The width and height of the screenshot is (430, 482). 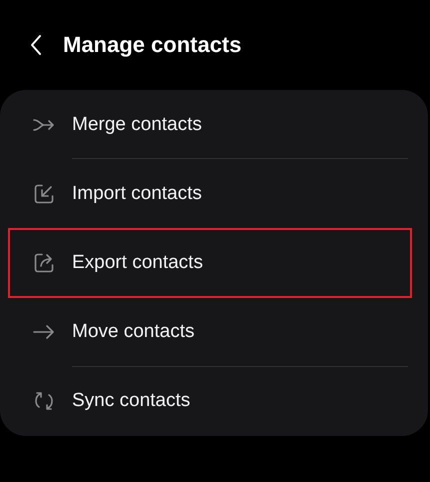 What do you see at coordinates (36, 45) in the screenshot?
I see `back-icon` at bounding box center [36, 45].